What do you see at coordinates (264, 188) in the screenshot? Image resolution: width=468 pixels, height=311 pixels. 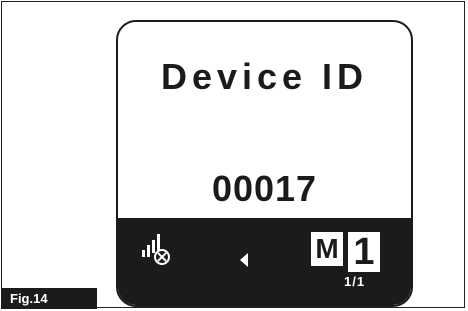 I see `device-id-value: 00017` at bounding box center [264, 188].